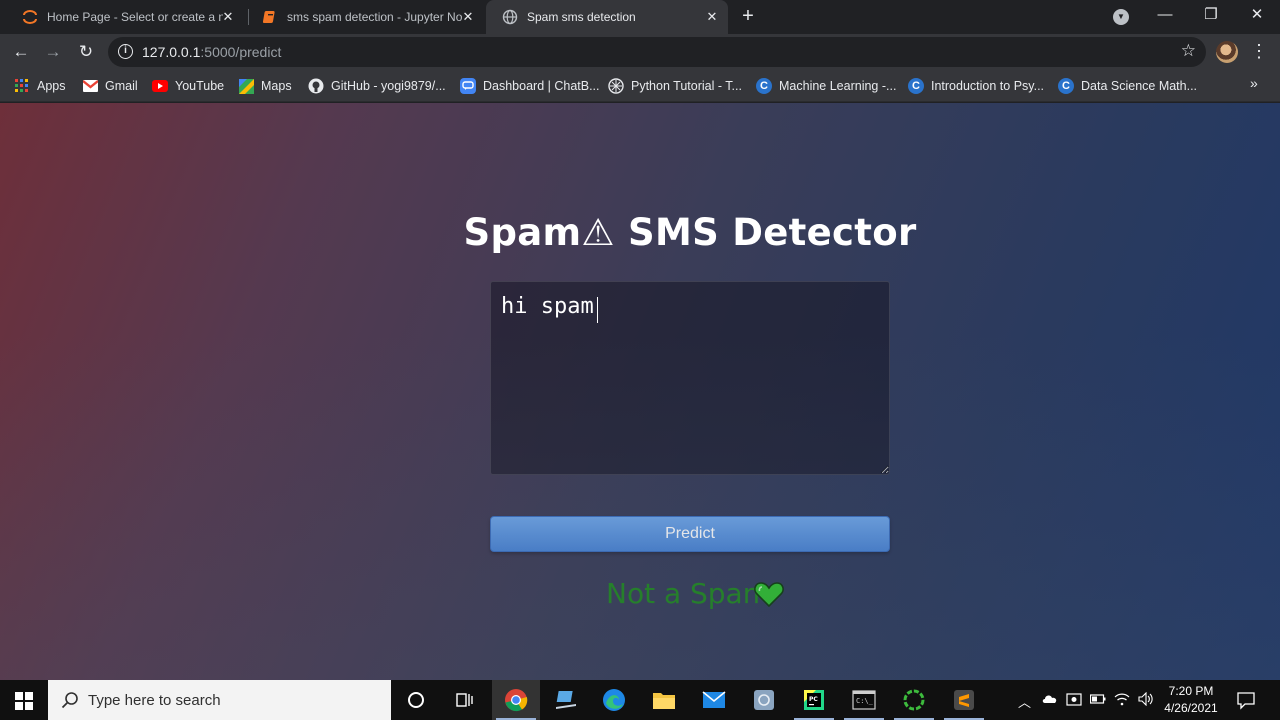  I want to click on bookmark-label: Maps, so click(276, 86).